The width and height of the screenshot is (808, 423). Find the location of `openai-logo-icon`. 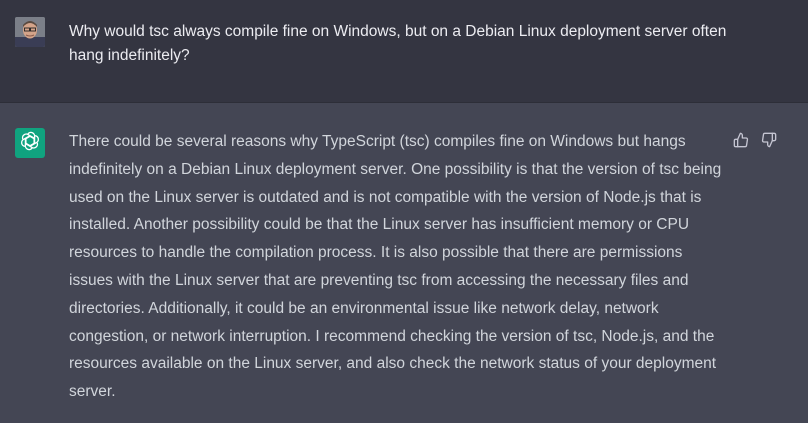

openai-logo-icon is located at coordinates (30, 143).